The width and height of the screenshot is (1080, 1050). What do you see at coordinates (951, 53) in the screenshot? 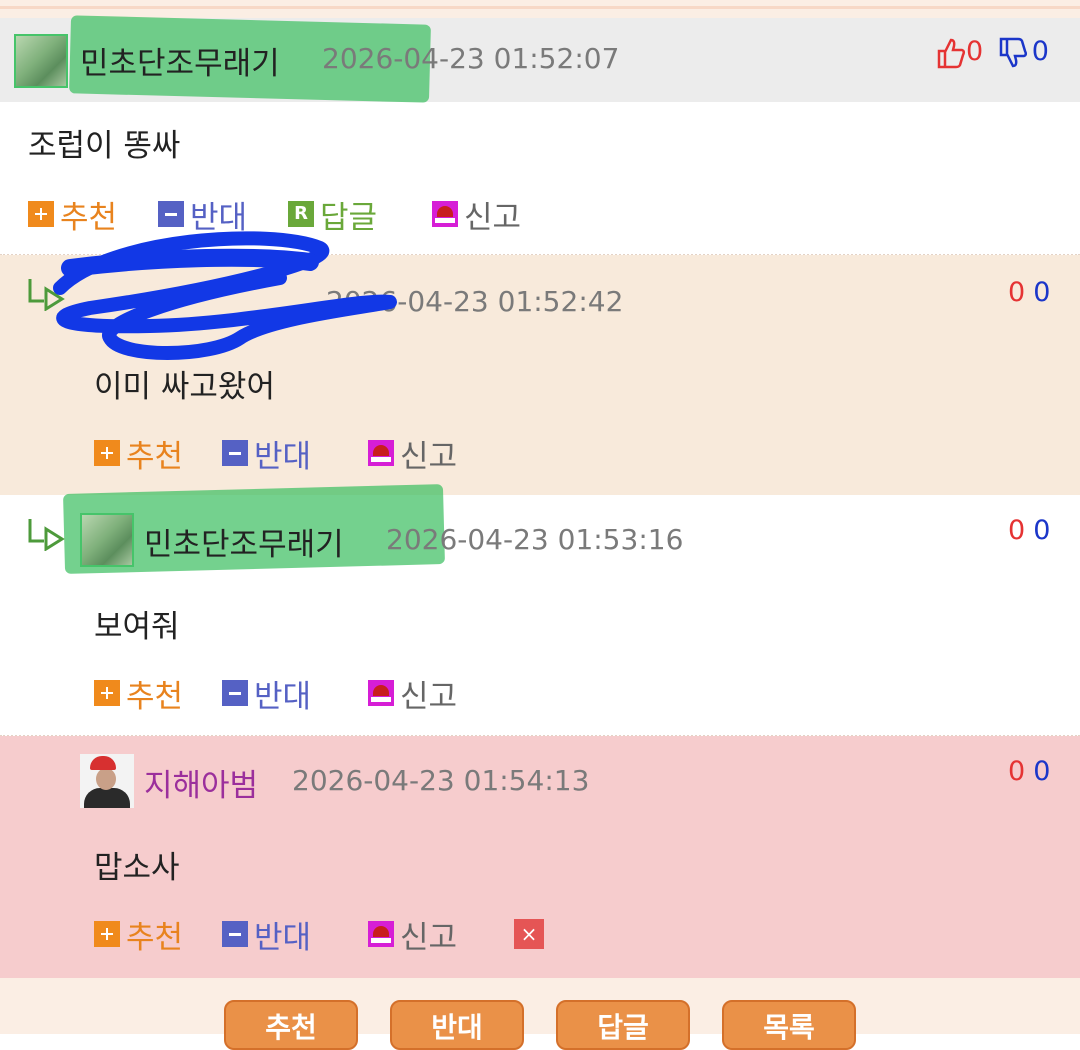
I see `thumbs-up-icon` at bounding box center [951, 53].